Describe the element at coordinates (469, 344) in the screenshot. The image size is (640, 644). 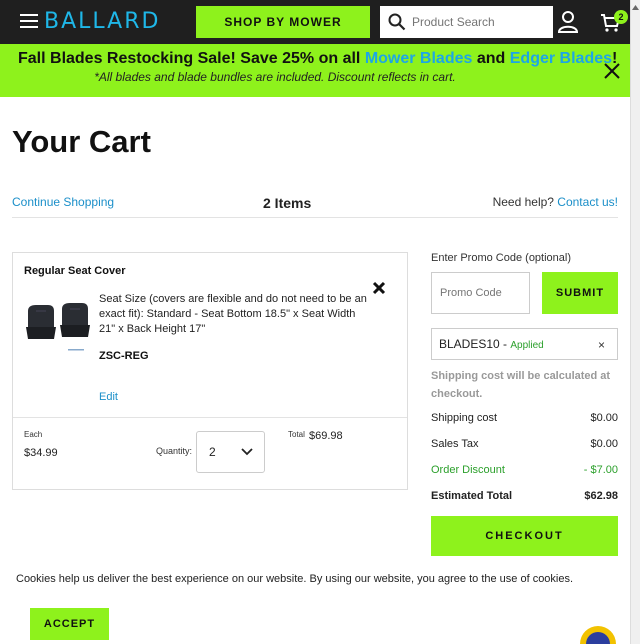
I see `applied-code-text: BLADES10` at that location.